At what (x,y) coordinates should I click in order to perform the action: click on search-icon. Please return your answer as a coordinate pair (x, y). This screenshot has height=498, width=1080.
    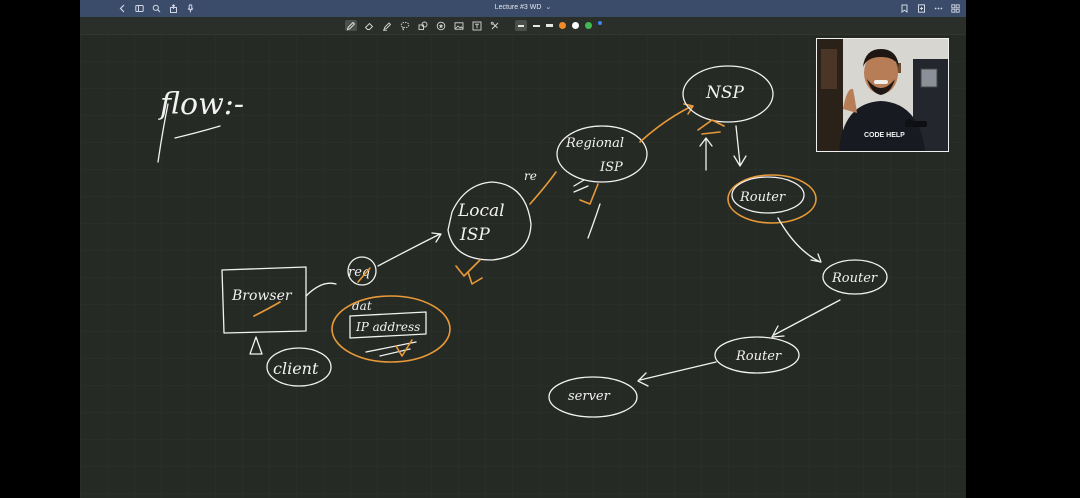
    Looking at the image, I should click on (156, 8).